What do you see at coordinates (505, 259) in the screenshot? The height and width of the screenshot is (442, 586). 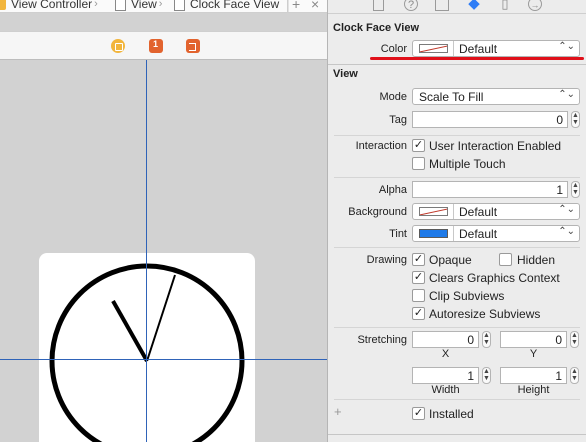 I see `hidden-checkbox` at bounding box center [505, 259].